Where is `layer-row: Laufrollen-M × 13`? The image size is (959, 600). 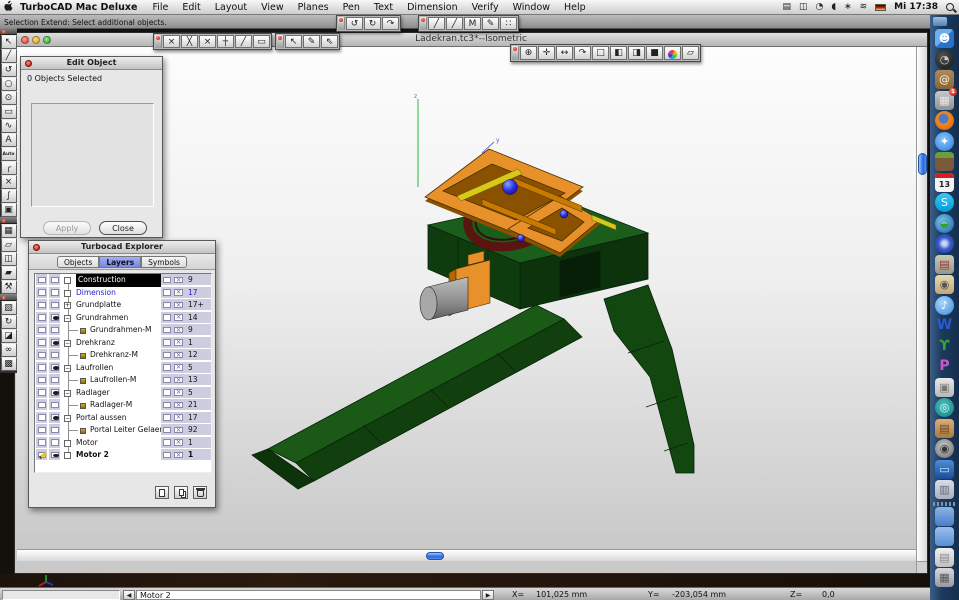 layer-row: Laufrollen-M × 13 is located at coordinates (123, 380).